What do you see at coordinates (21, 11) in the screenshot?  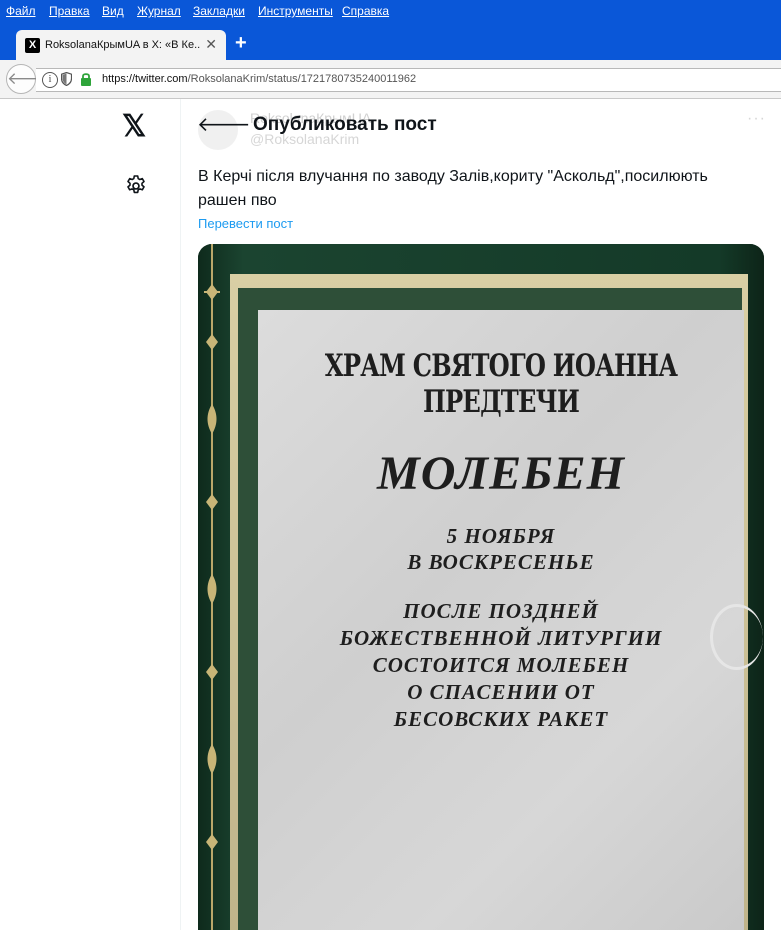 I see `menu-item-file: Файл` at bounding box center [21, 11].